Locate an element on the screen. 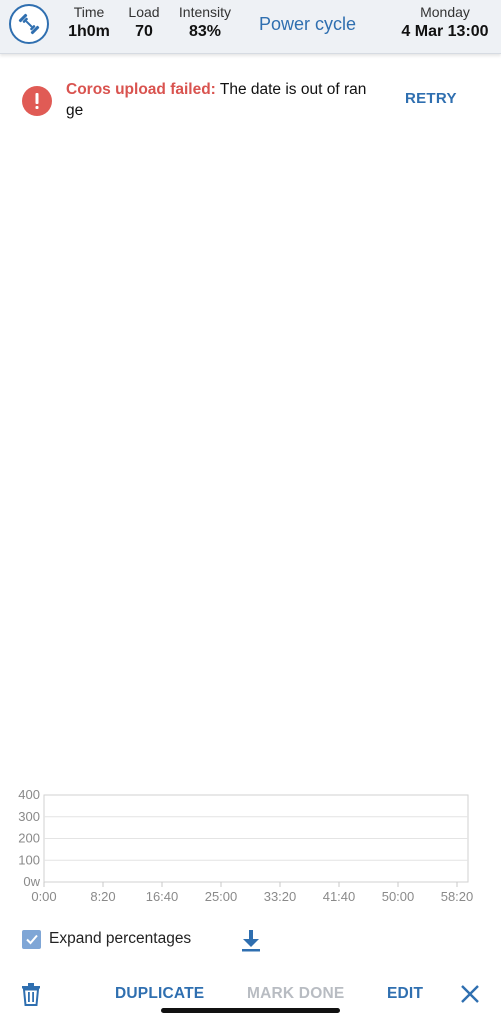 The width and height of the screenshot is (501, 1024). mark-done-button: MARK DONE is located at coordinates (295, 994).